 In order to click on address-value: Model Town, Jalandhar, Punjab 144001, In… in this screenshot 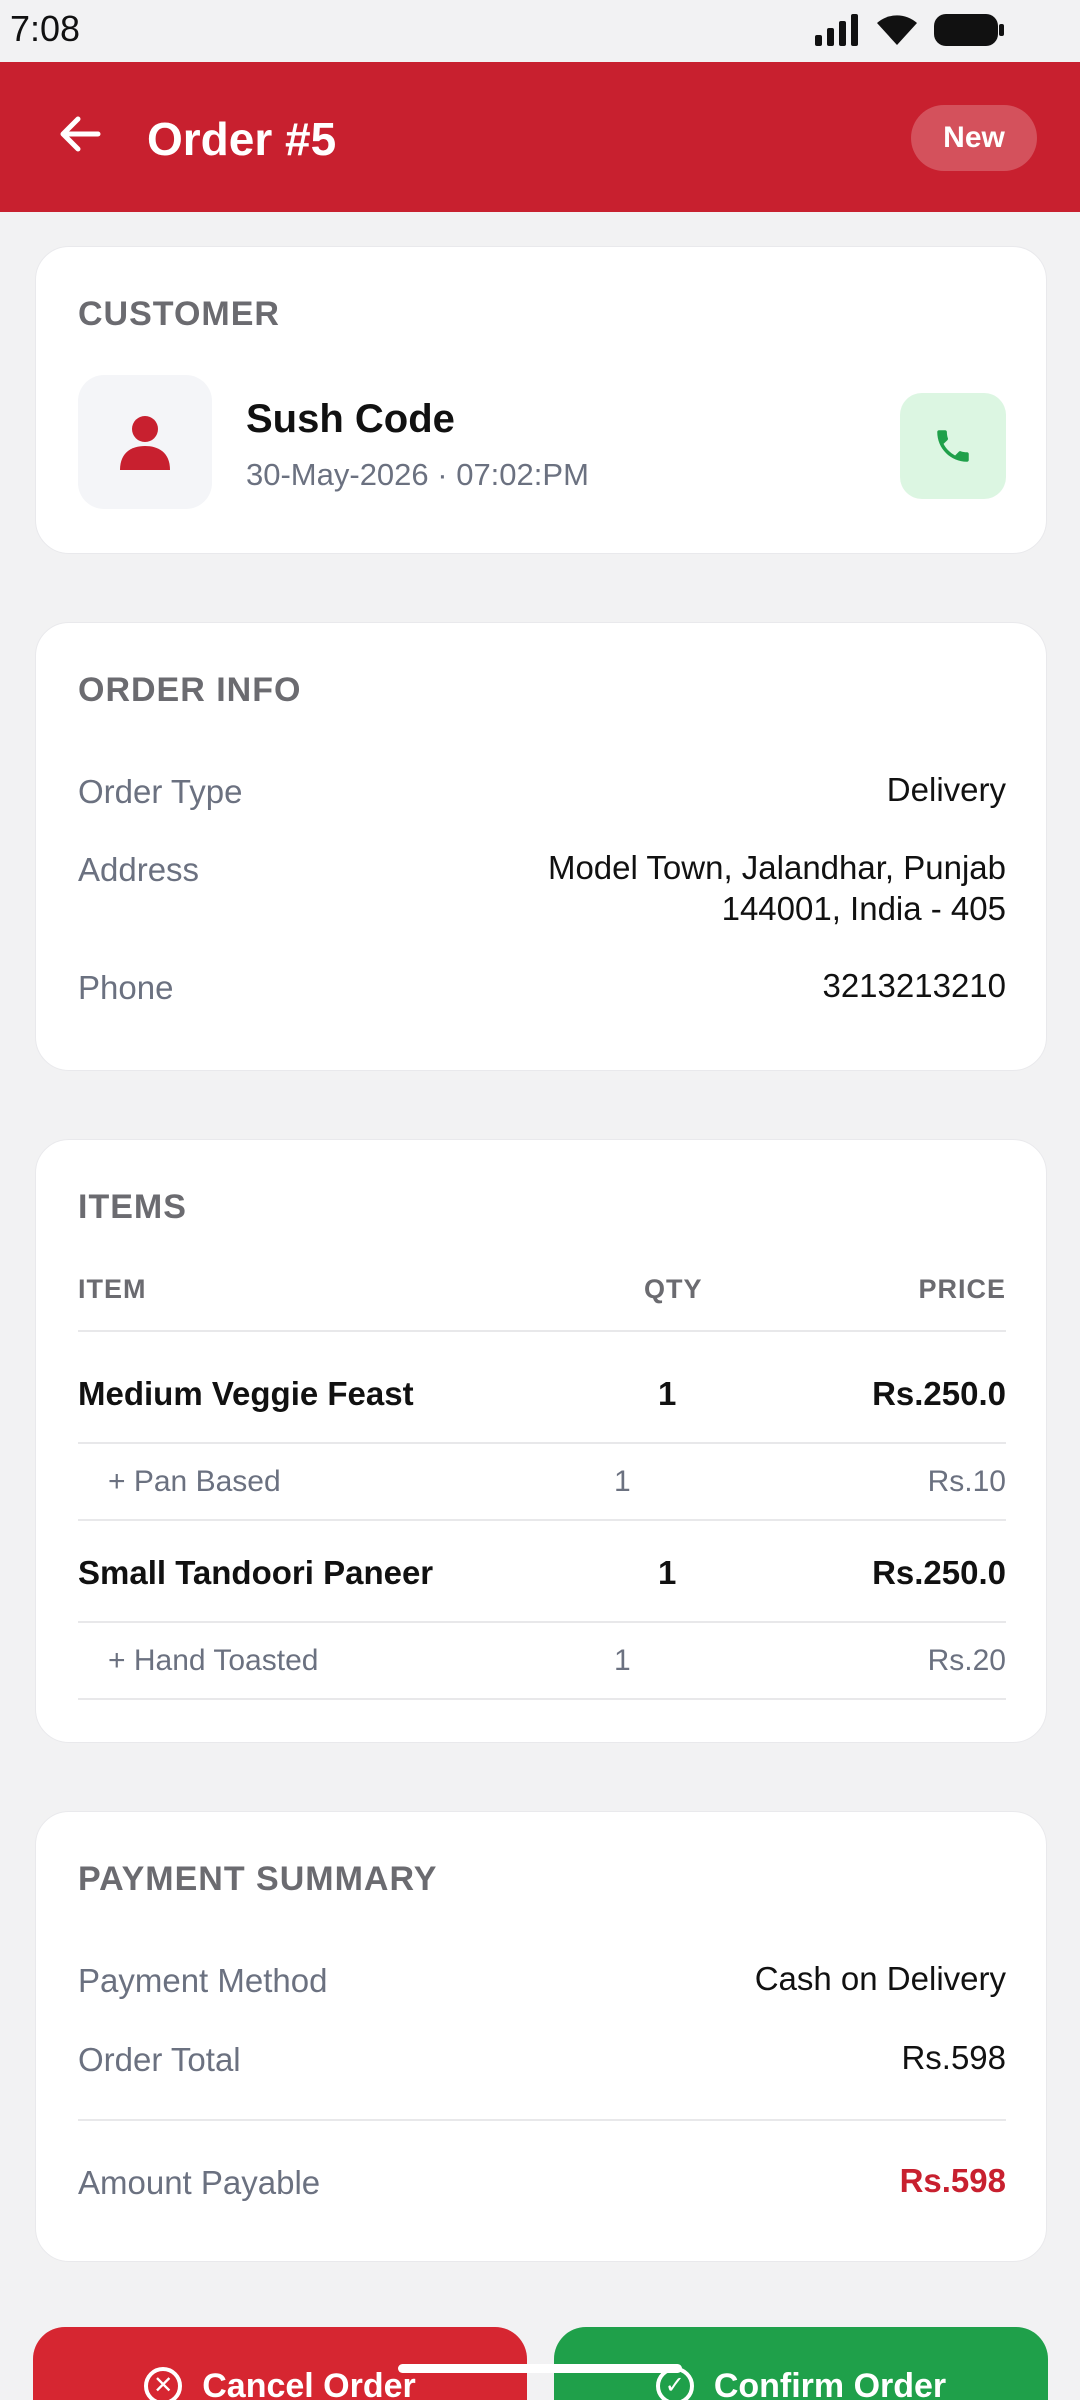, I will do `click(777, 888)`.